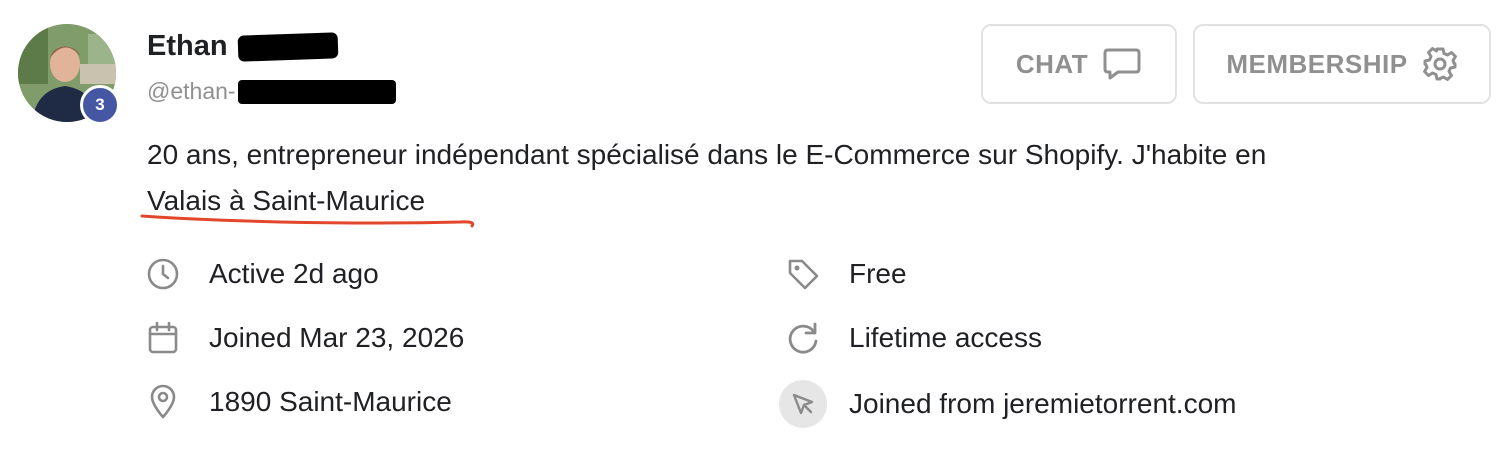 The height and width of the screenshot is (456, 1512). Describe the element at coordinates (1122, 64) in the screenshot. I see `chat-bubble-icon` at that location.